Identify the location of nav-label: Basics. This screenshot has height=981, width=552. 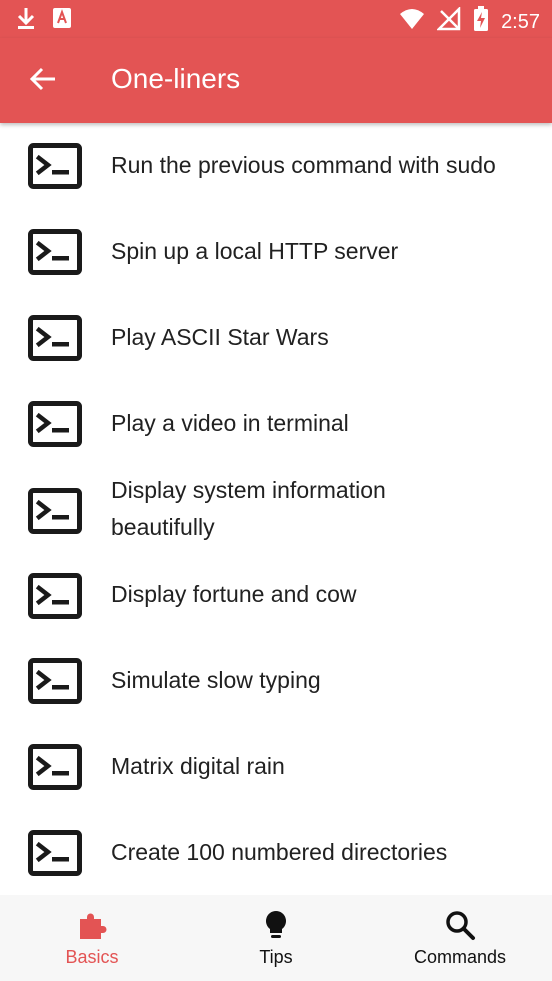
(92, 957).